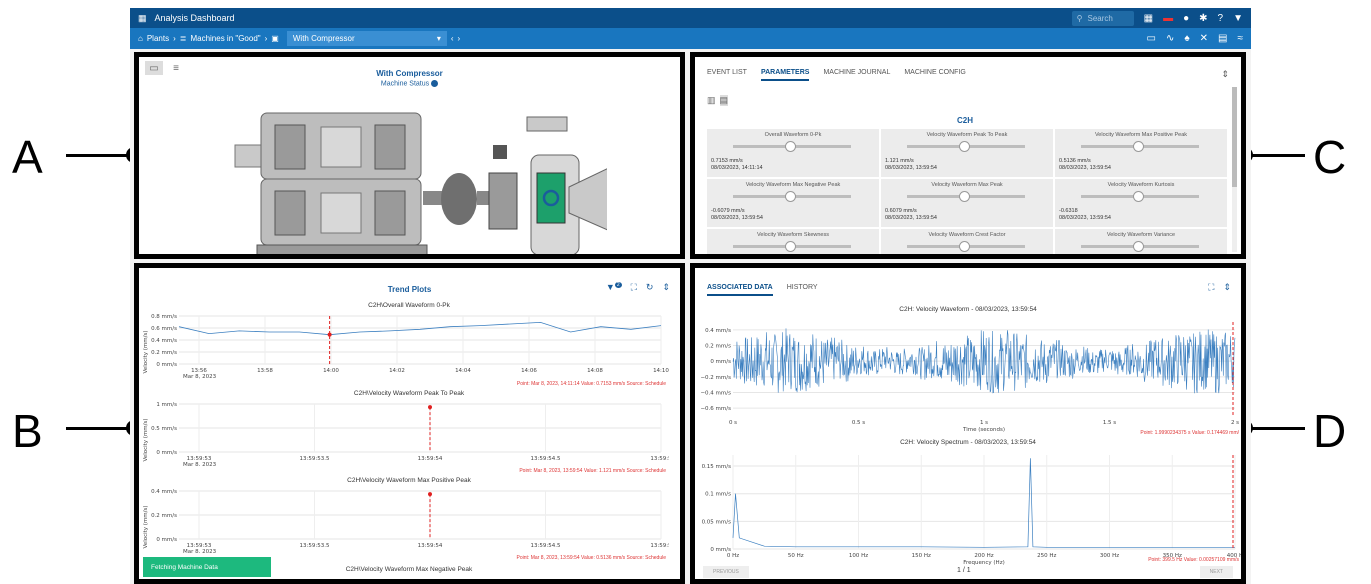  Describe the element at coordinates (331, 371) in the screenshot. I see `x-tick-label: 14:00` at that location.